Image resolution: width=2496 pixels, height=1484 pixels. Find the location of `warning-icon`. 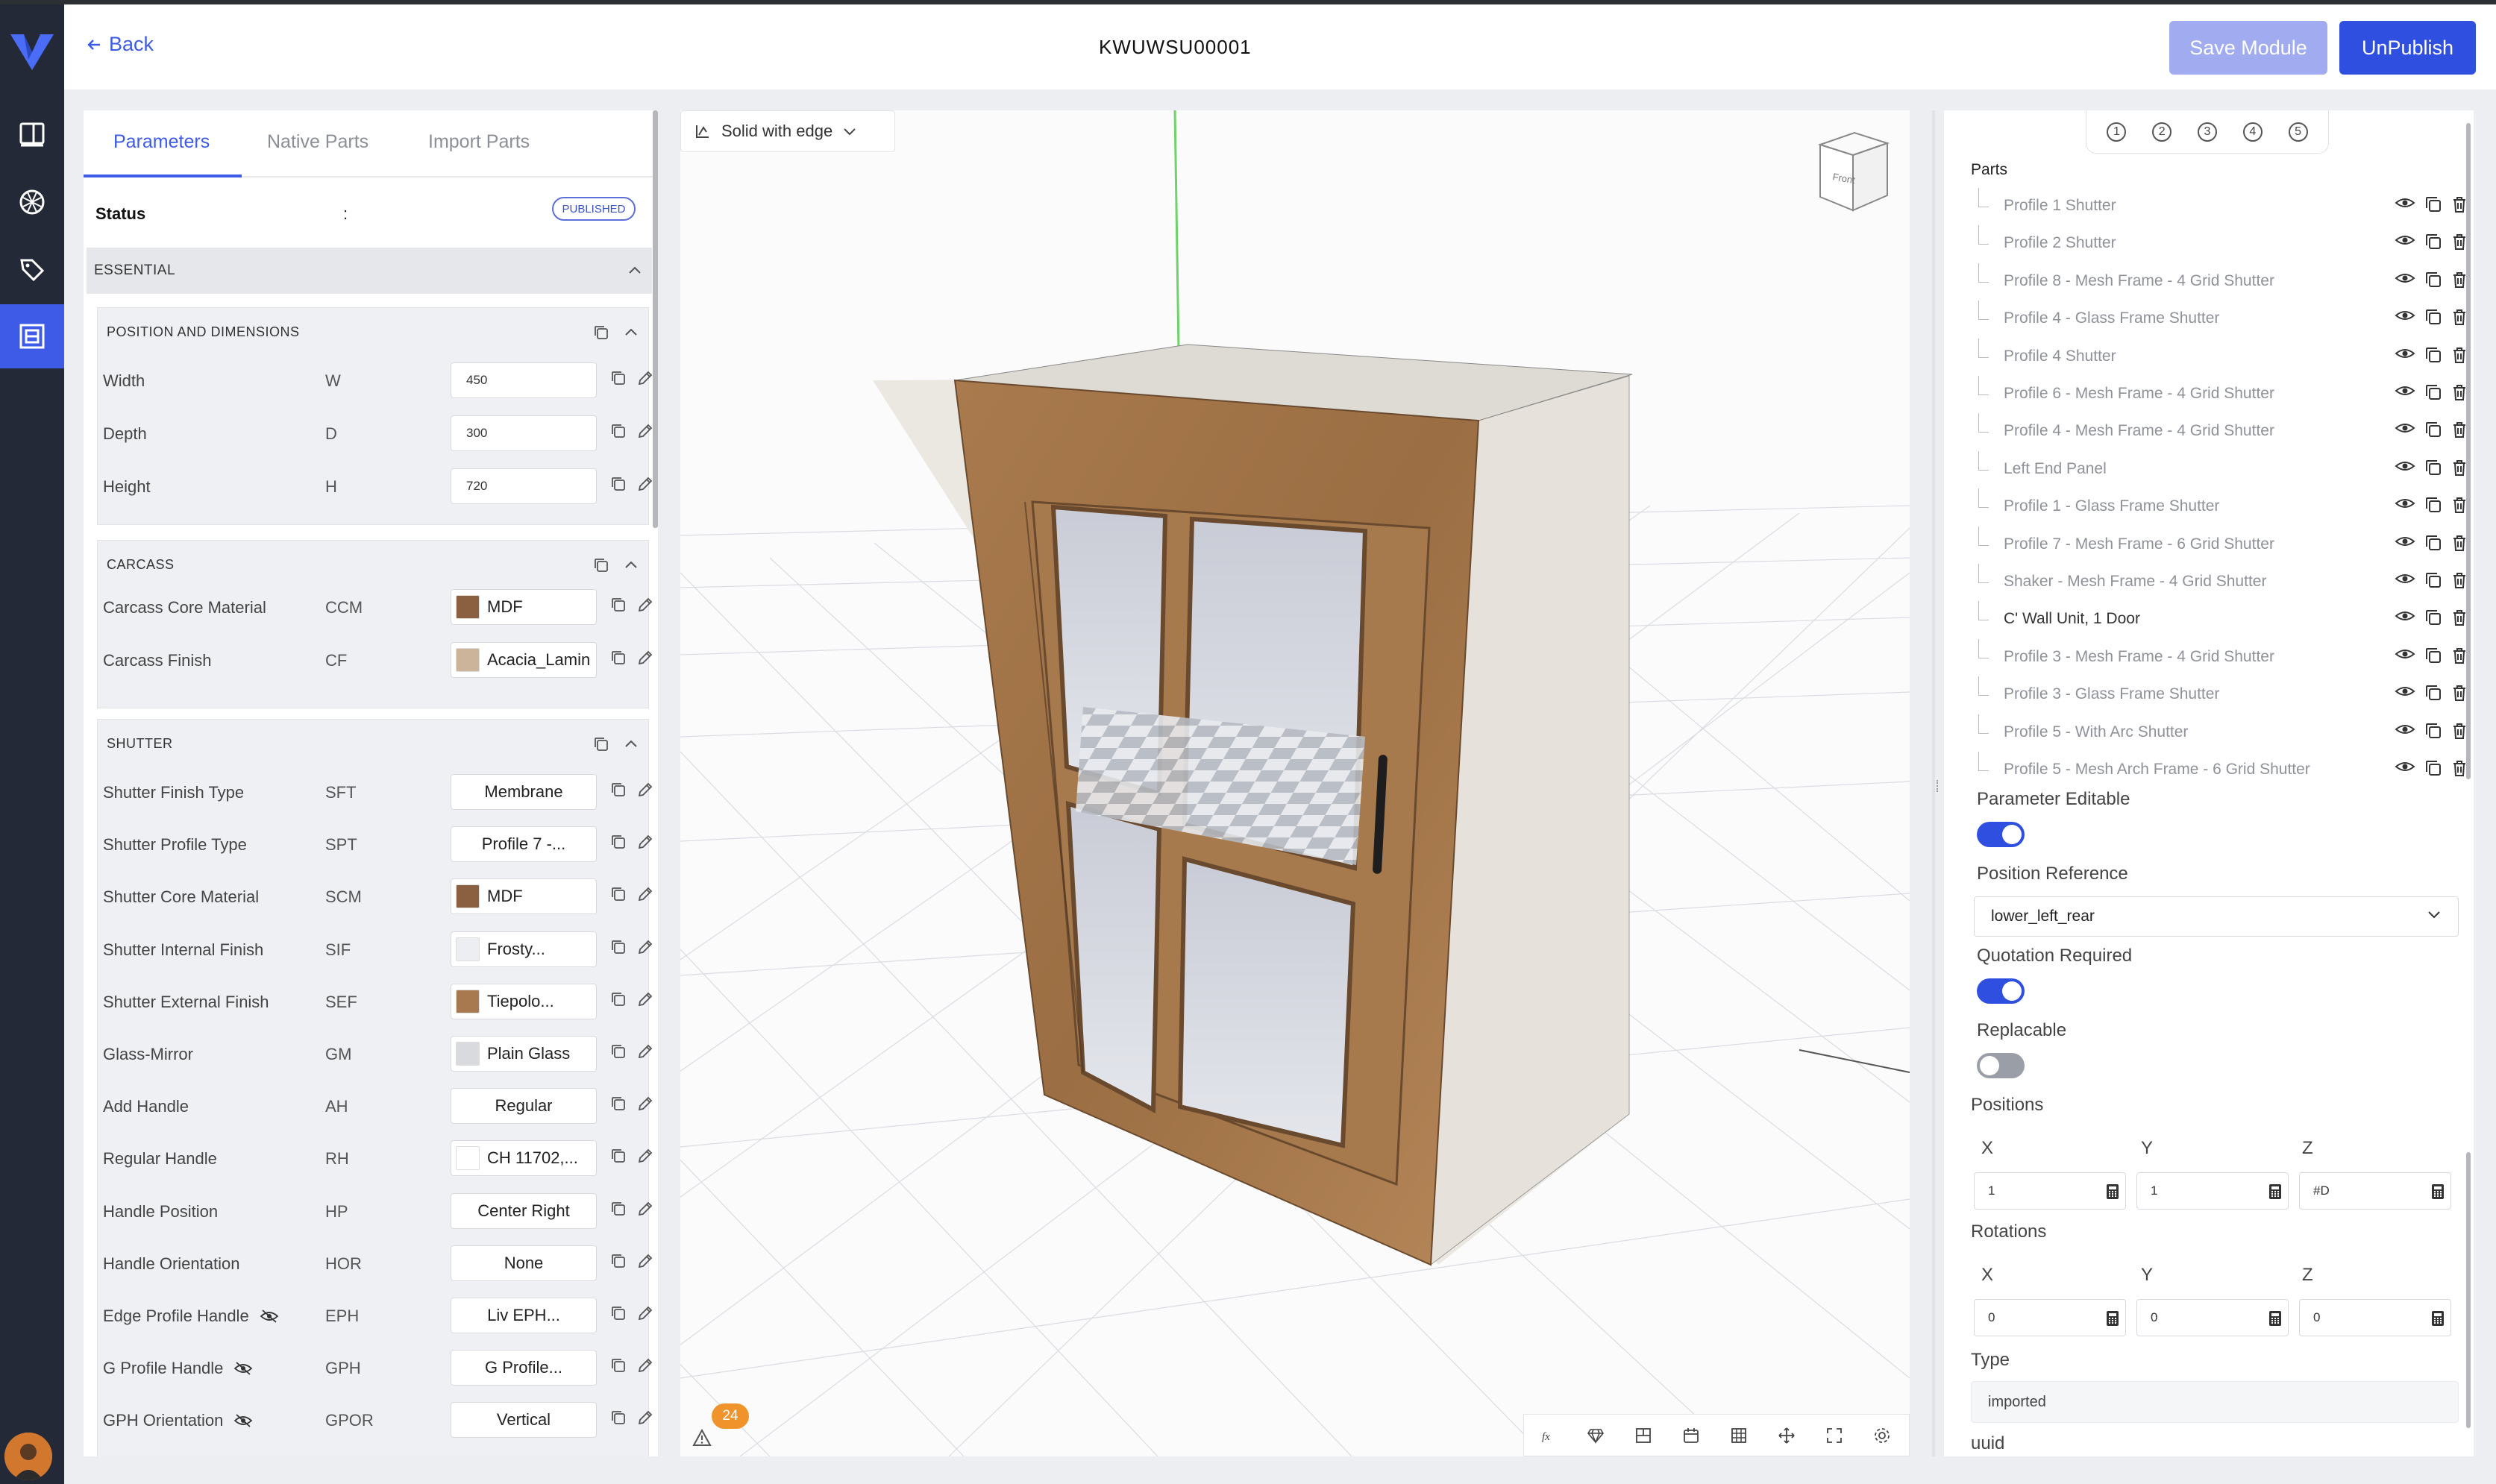

warning-icon is located at coordinates (702, 1438).